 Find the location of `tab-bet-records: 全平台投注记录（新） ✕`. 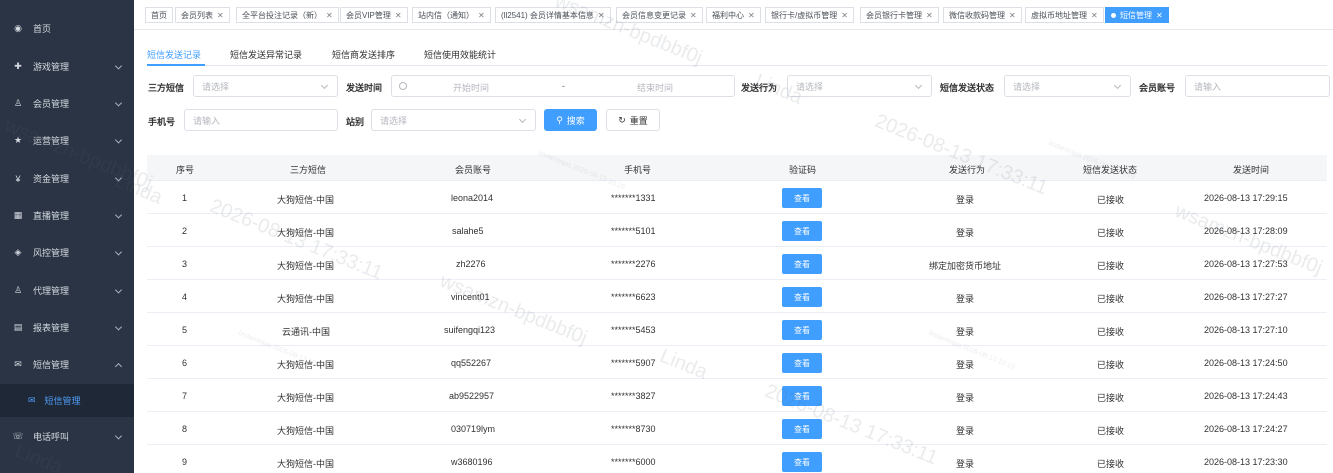

tab-bet-records: 全平台投注记录（新） ✕ is located at coordinates (287, 15).